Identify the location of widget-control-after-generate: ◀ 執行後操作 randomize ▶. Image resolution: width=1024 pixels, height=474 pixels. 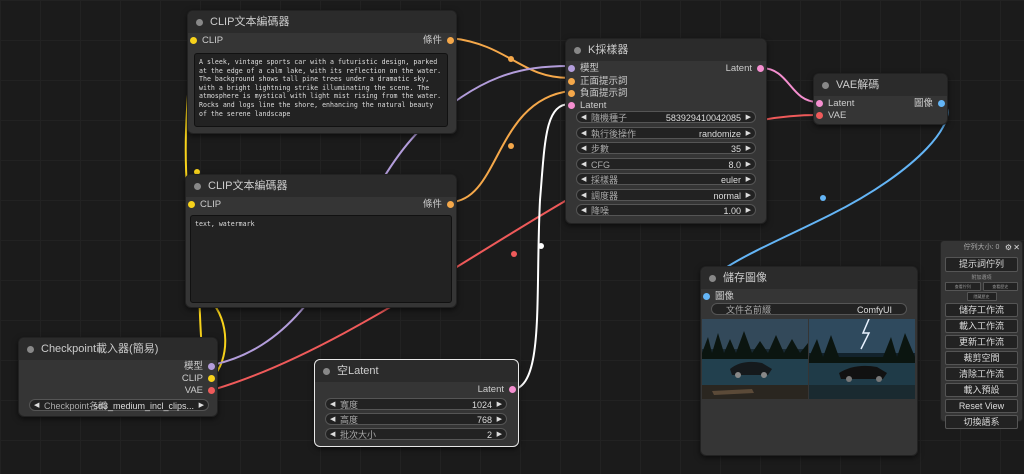
(666, 133).